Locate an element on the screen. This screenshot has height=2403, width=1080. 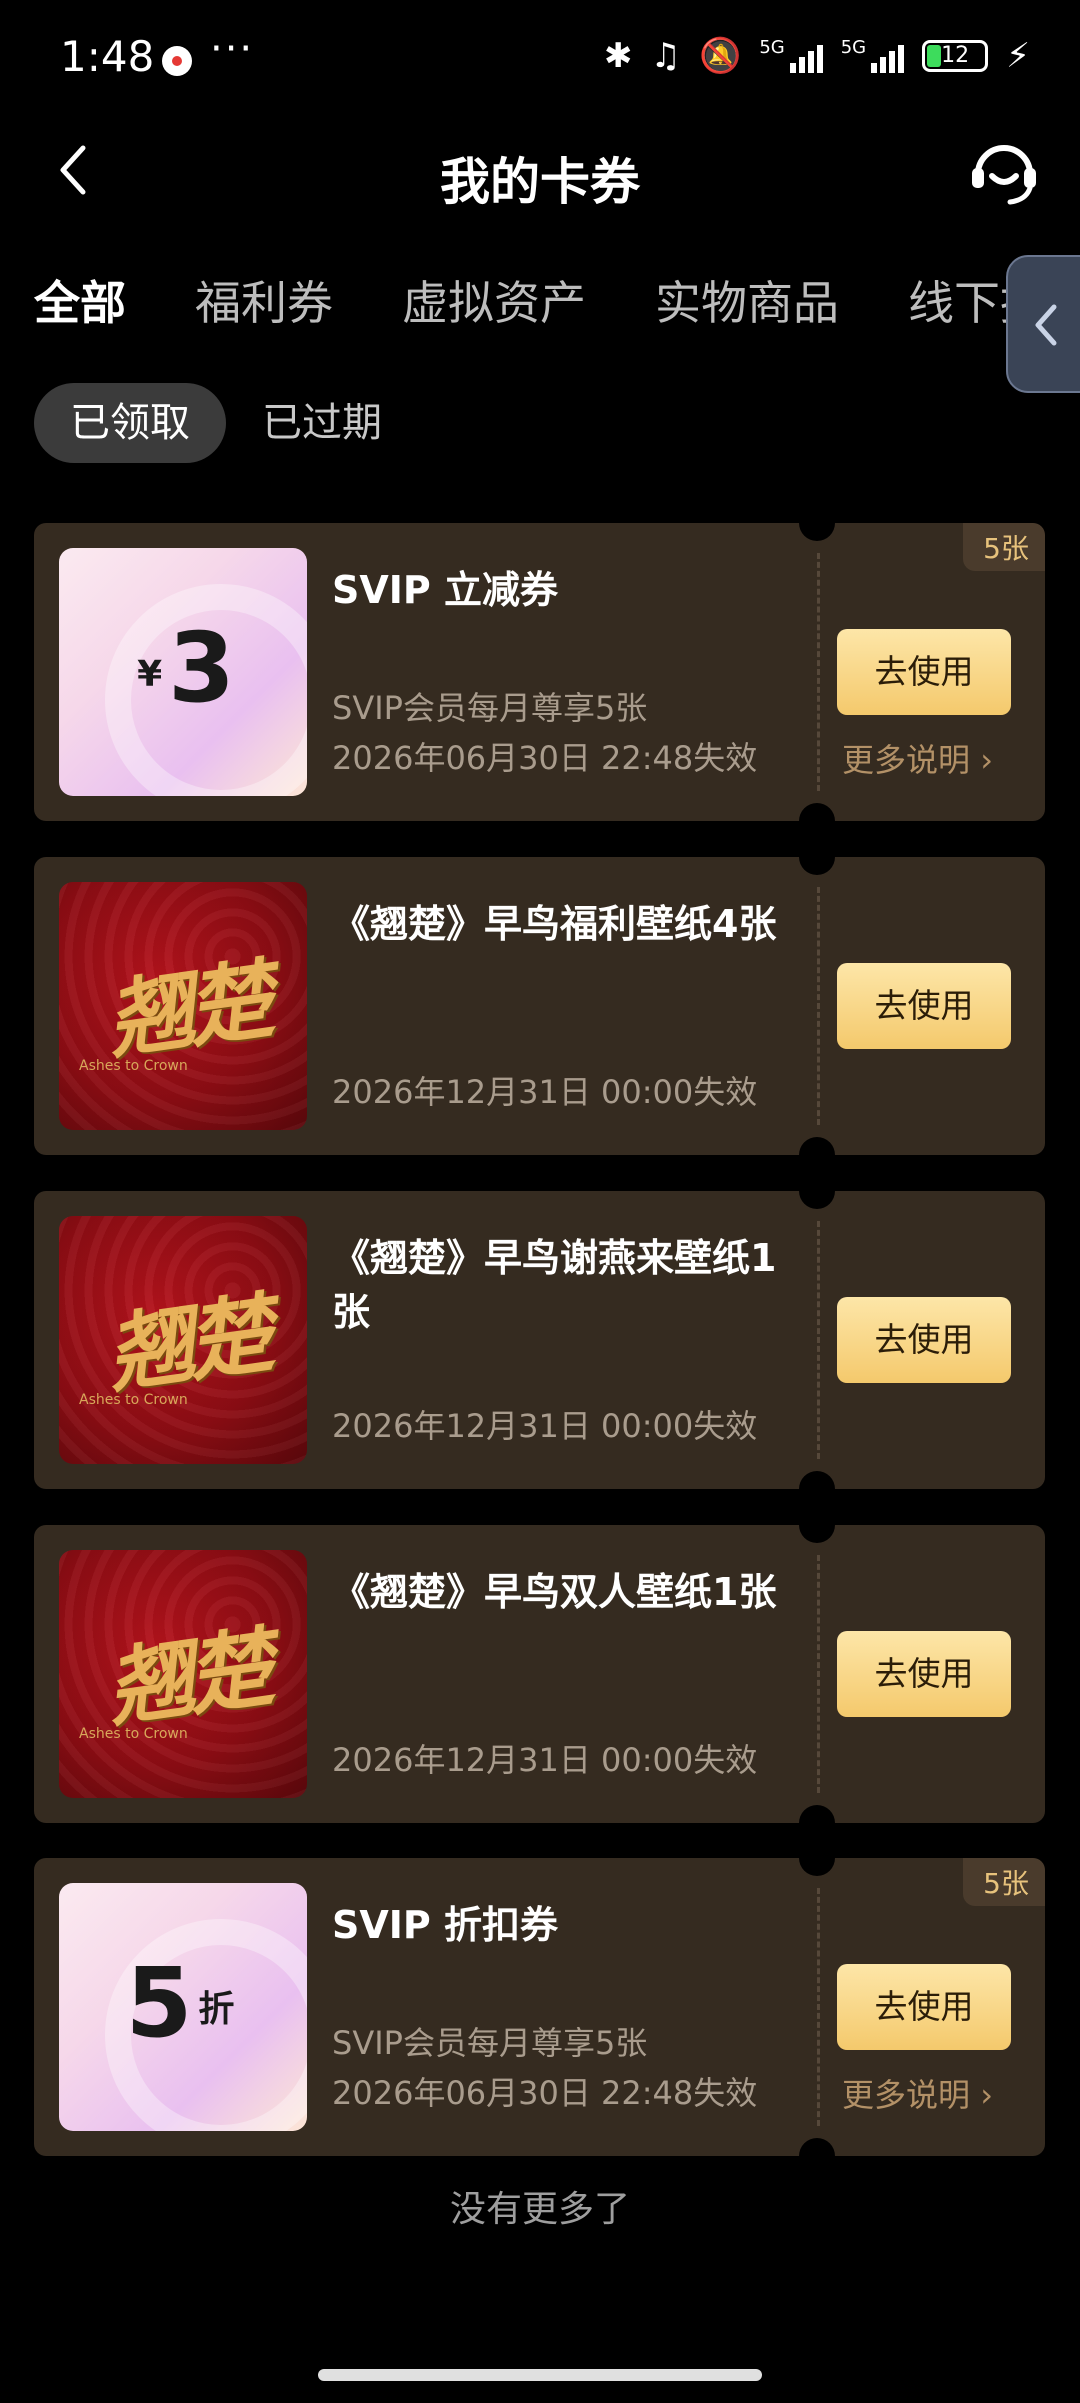
filter-claimed: 已领取 is located at coordinates (130, 423).